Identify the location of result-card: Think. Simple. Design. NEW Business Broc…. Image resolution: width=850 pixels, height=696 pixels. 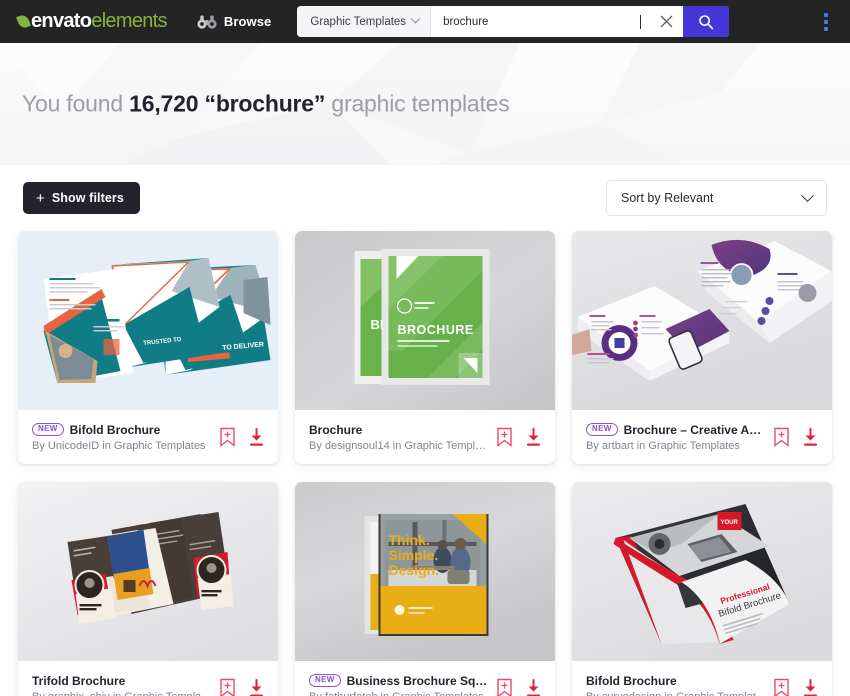
(425, 589).